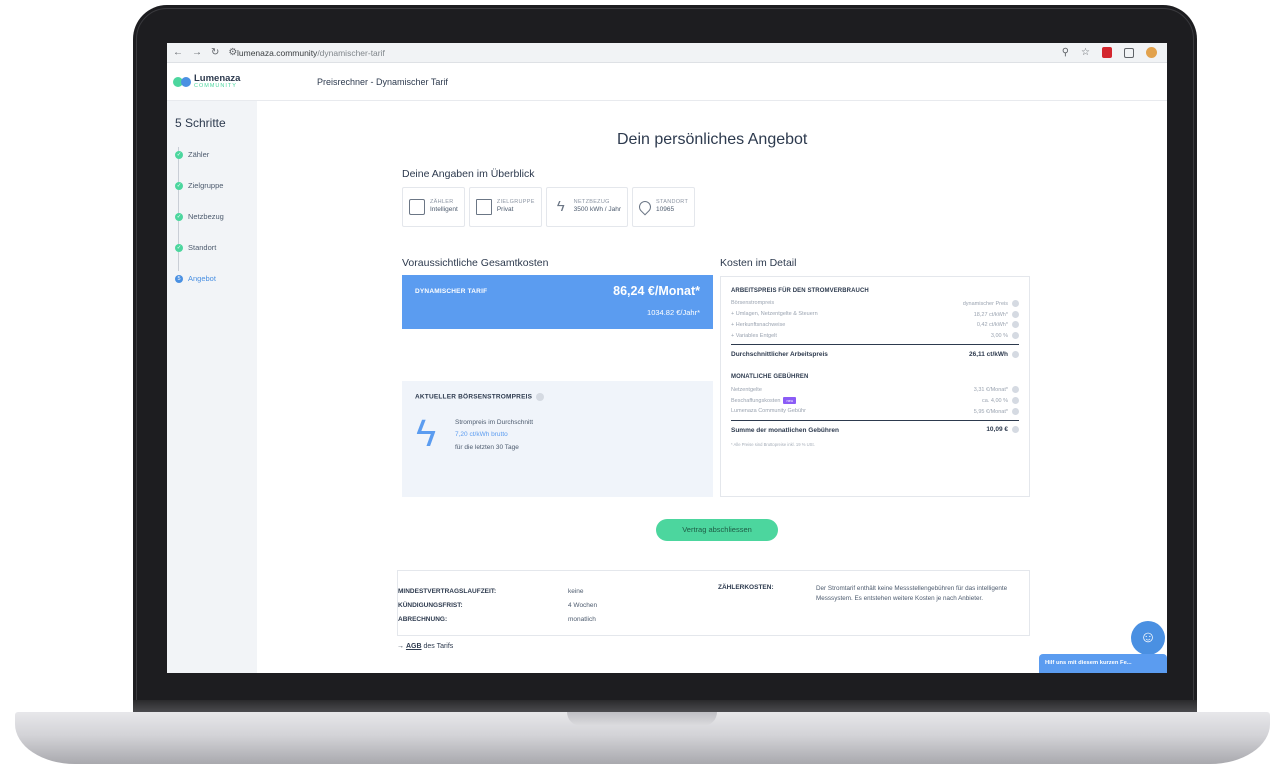 This screenshot has width=1285, height=781. Describe the element at coordinates (756, 400) in the screenshot. I see `detail-label: Beschaffungskosten` at that location.